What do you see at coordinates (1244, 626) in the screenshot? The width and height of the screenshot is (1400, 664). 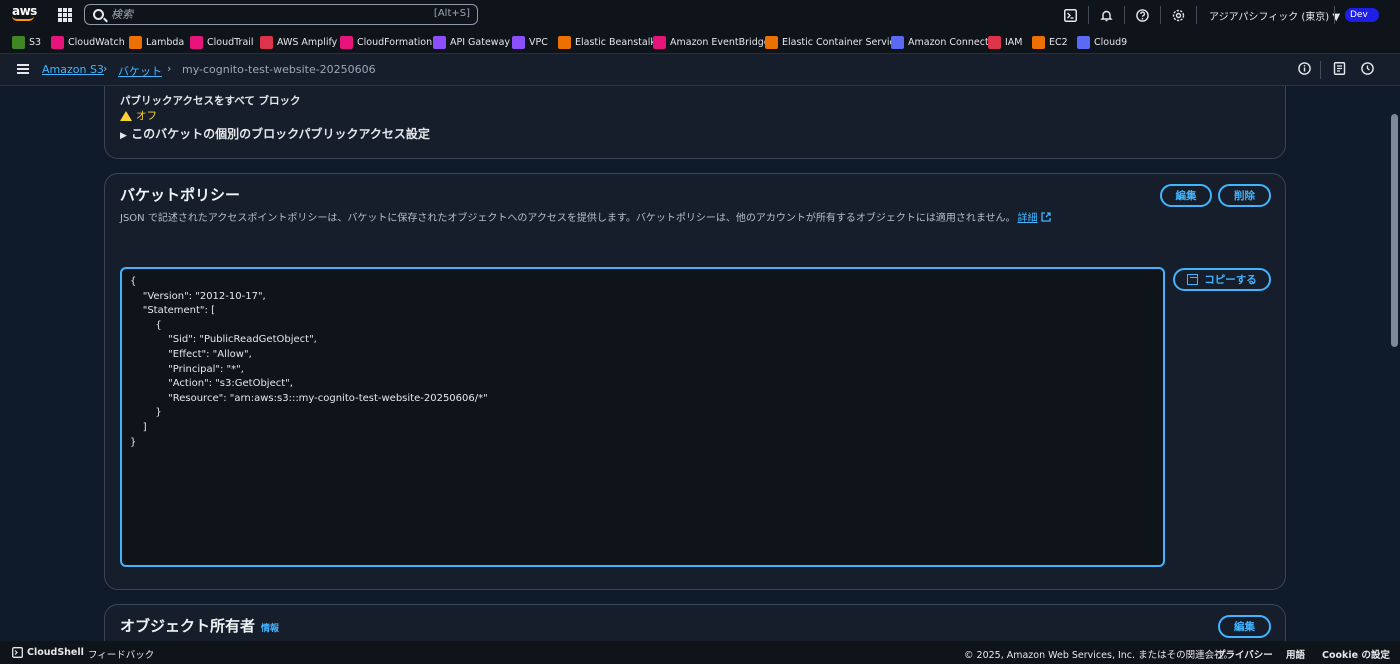 I see `ownership-edit-button: 編集` at bounding box center [1244, 626].